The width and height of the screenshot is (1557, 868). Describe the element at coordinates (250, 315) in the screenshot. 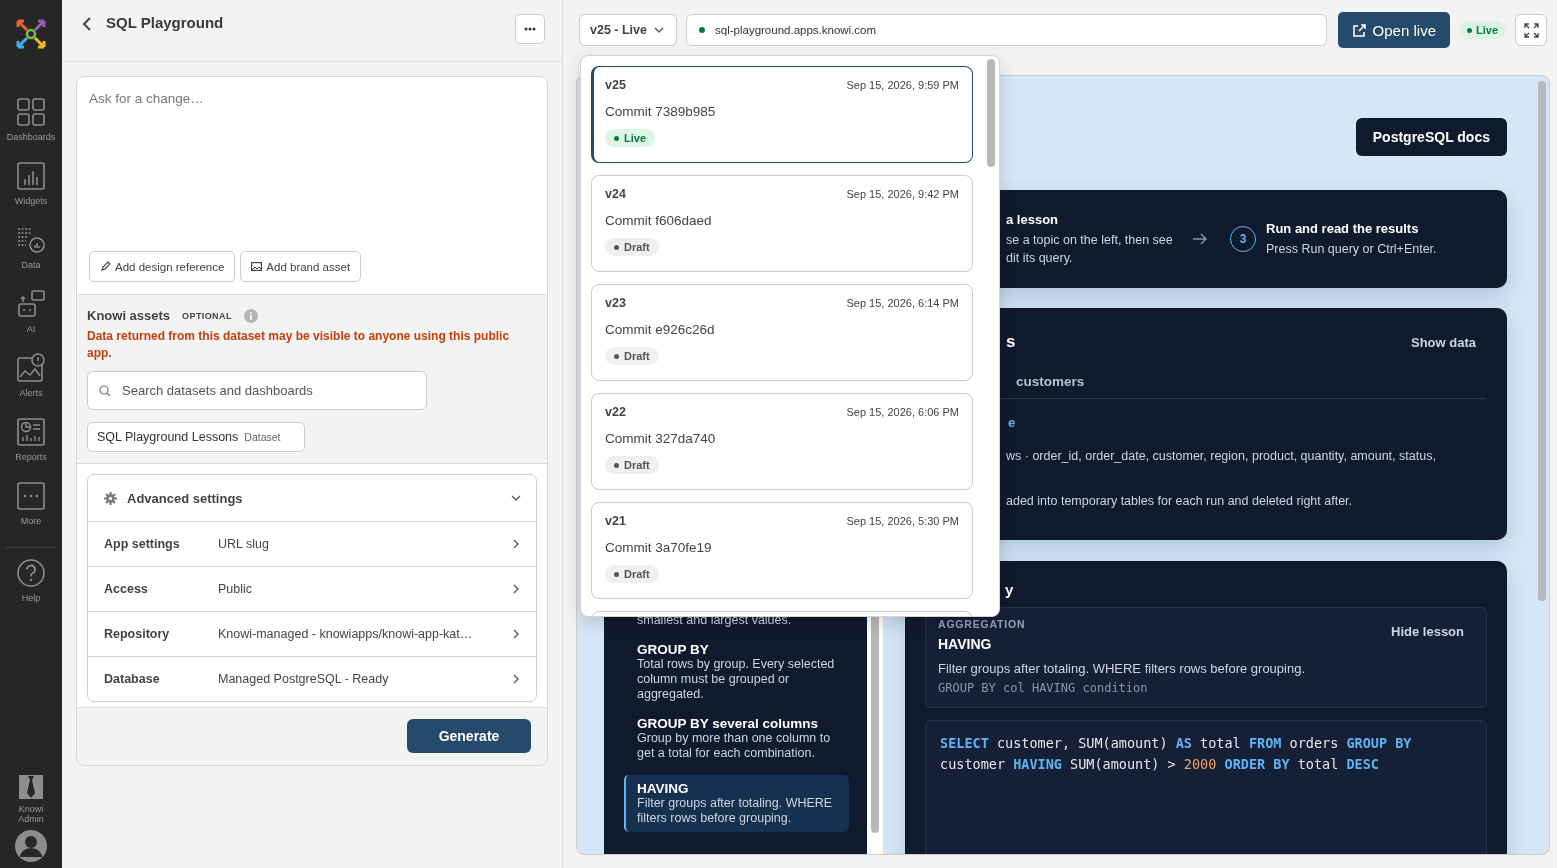

I see `info-icon` at that location.